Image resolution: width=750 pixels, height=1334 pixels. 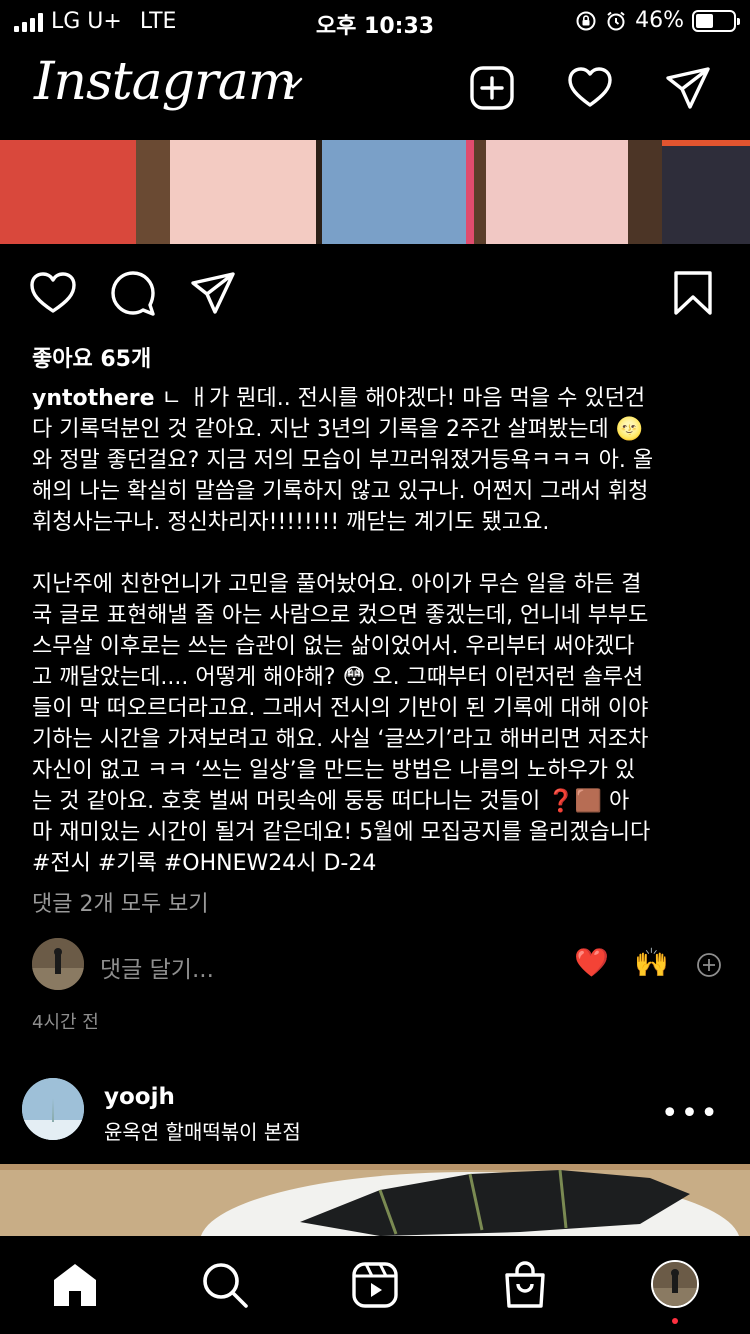 I want to click on add-emoji-plus-icon, so click(x=709, y=965).